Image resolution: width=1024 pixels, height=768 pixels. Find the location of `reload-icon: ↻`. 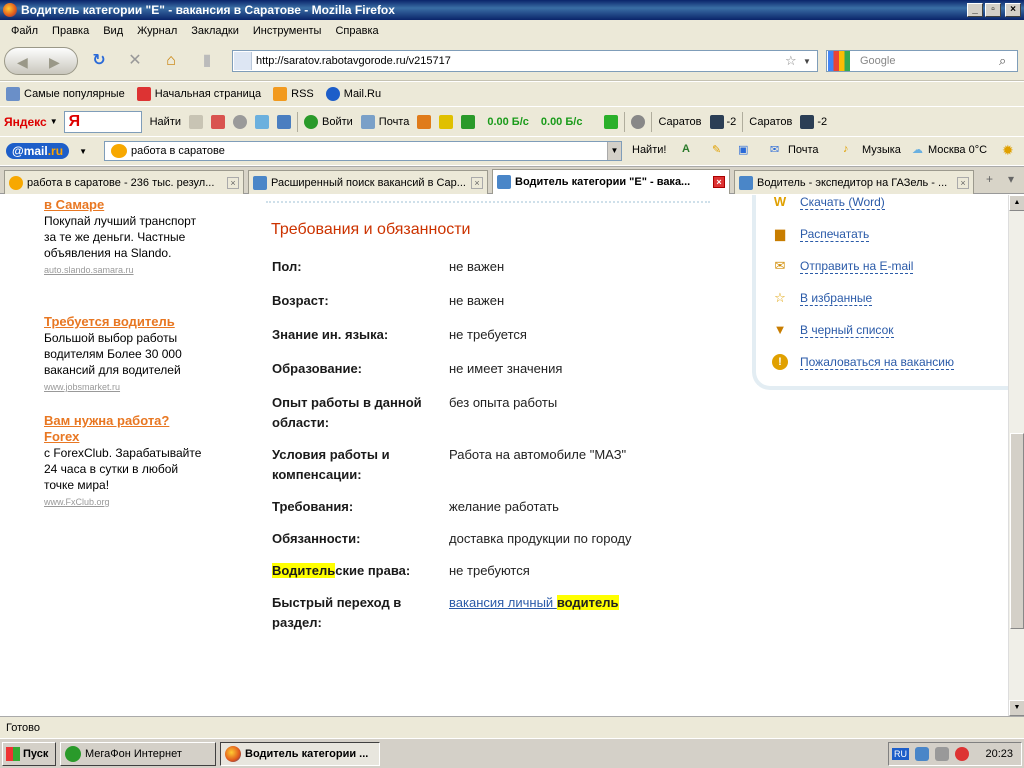

reload-icon: ↻ is located at coordinates (99, 61).